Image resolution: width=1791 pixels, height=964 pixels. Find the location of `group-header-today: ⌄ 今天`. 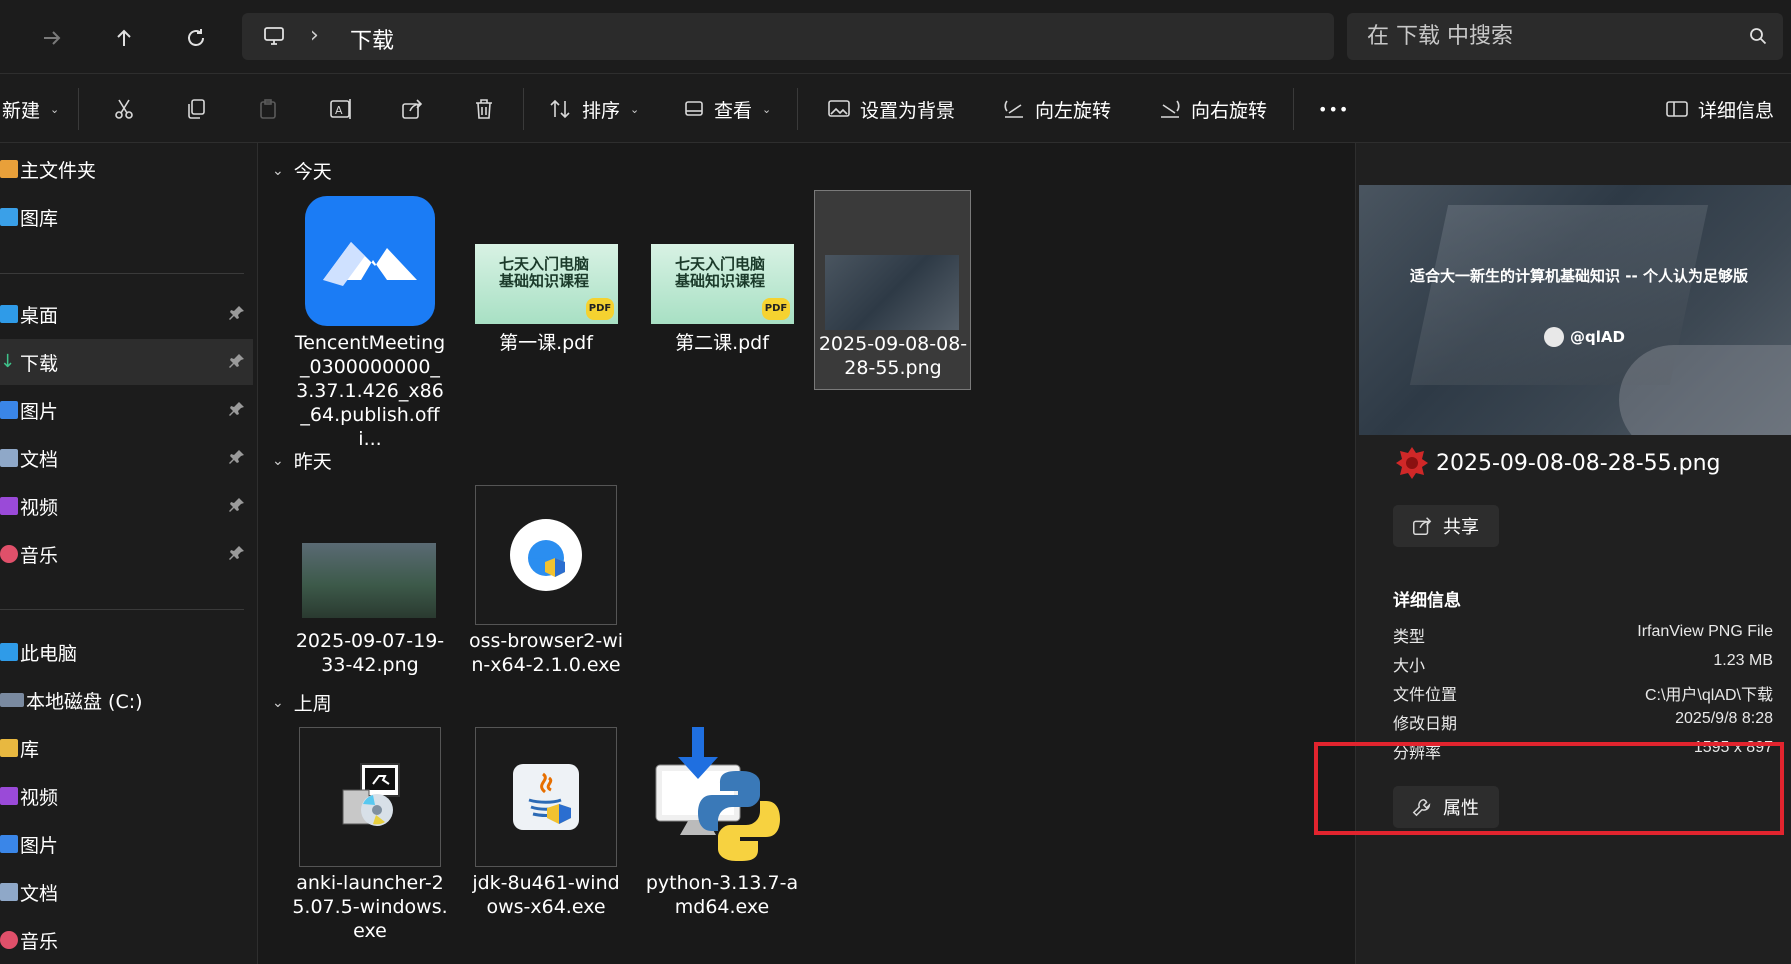

group-header-today: ⌄ 今天 is located at coordinates (302, 170).